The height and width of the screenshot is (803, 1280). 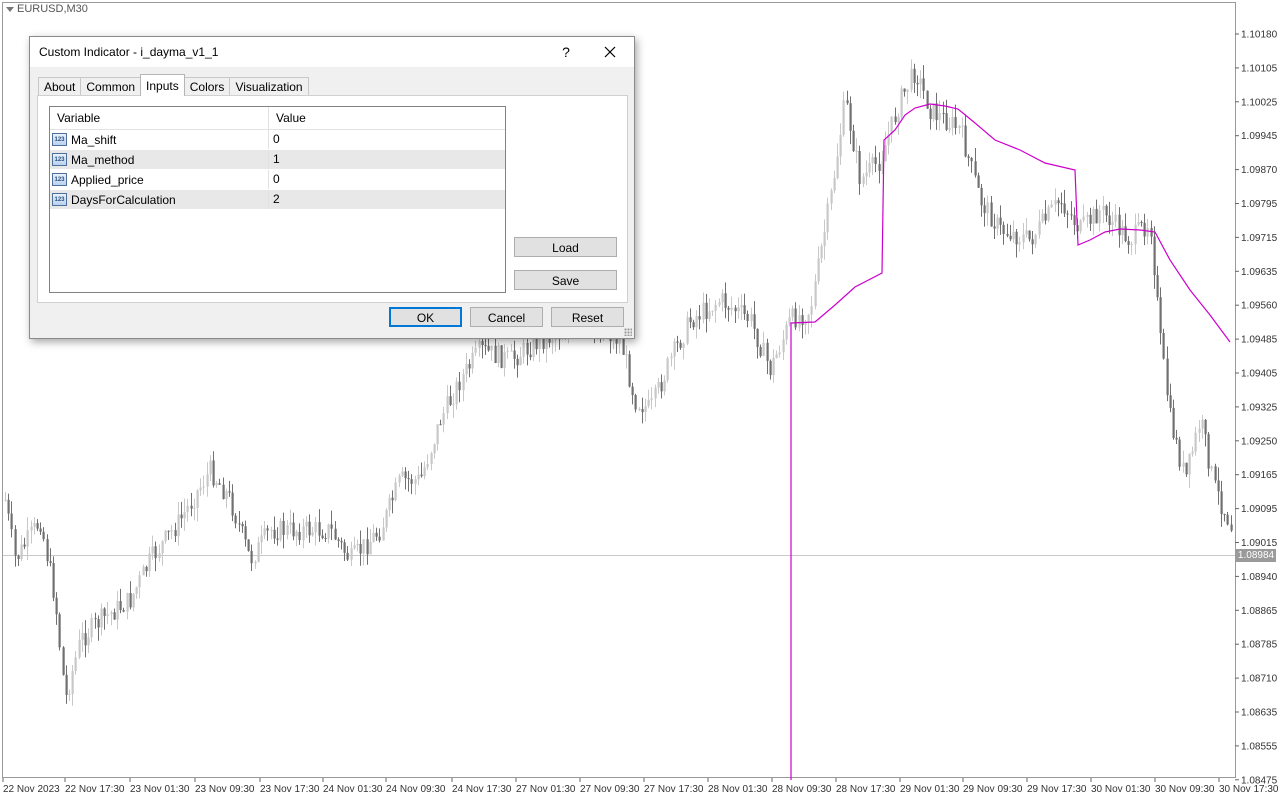 I want to click on table-header: Variable Value, so click(x=277, y=118).